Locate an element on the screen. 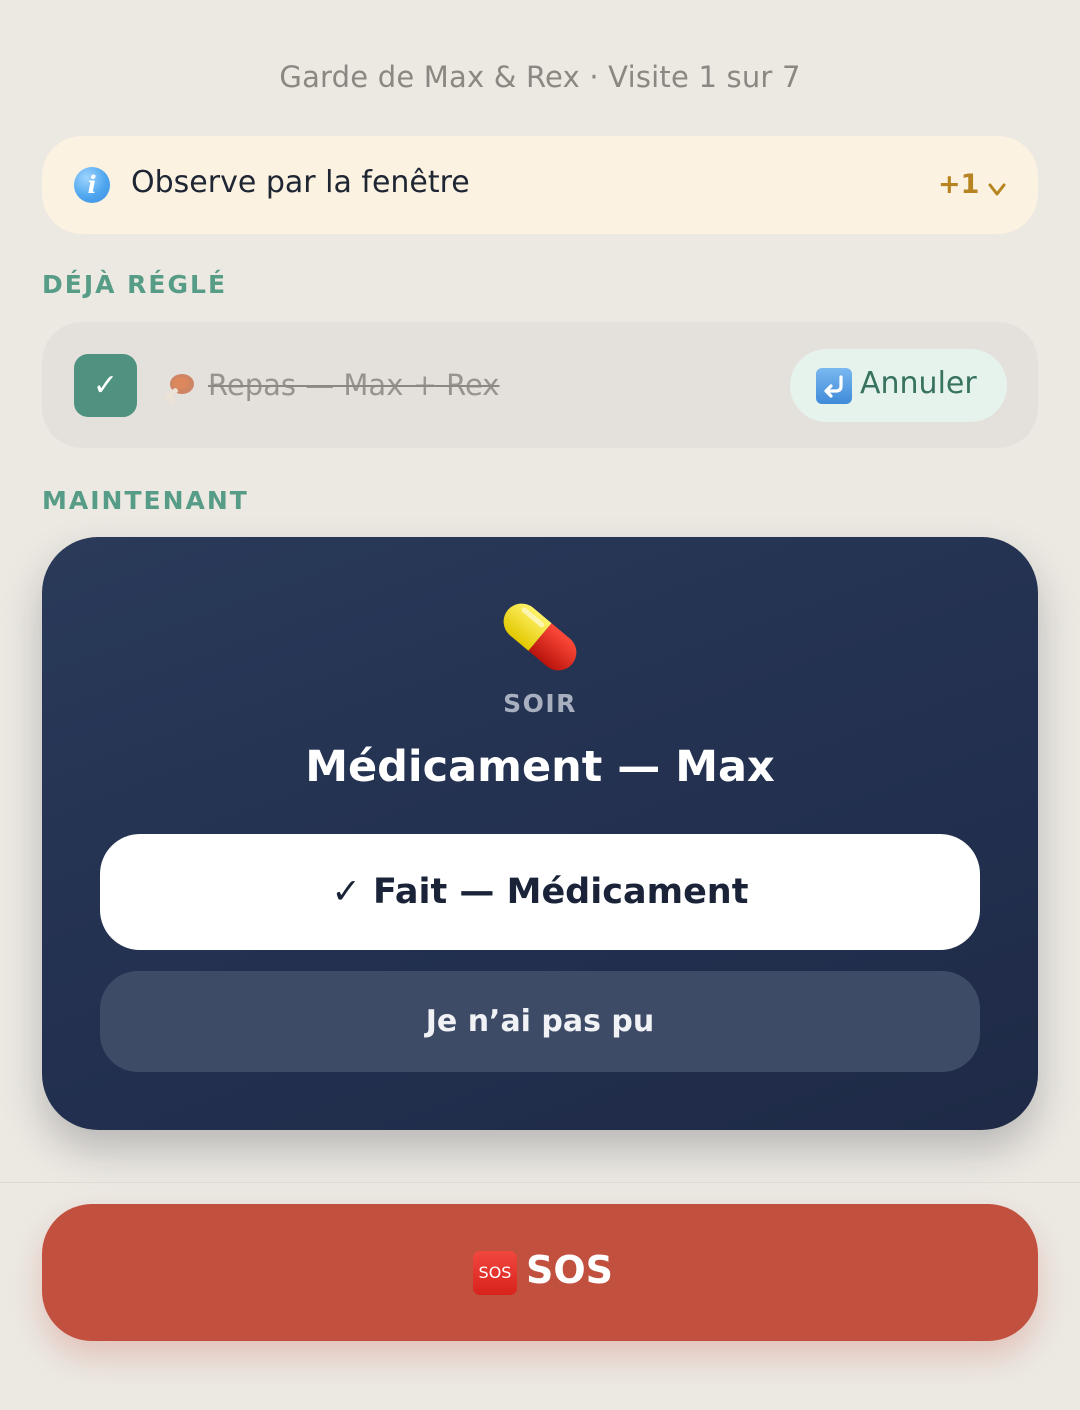  sos-button: SOS SOS is located at coordinates (540, 1272).